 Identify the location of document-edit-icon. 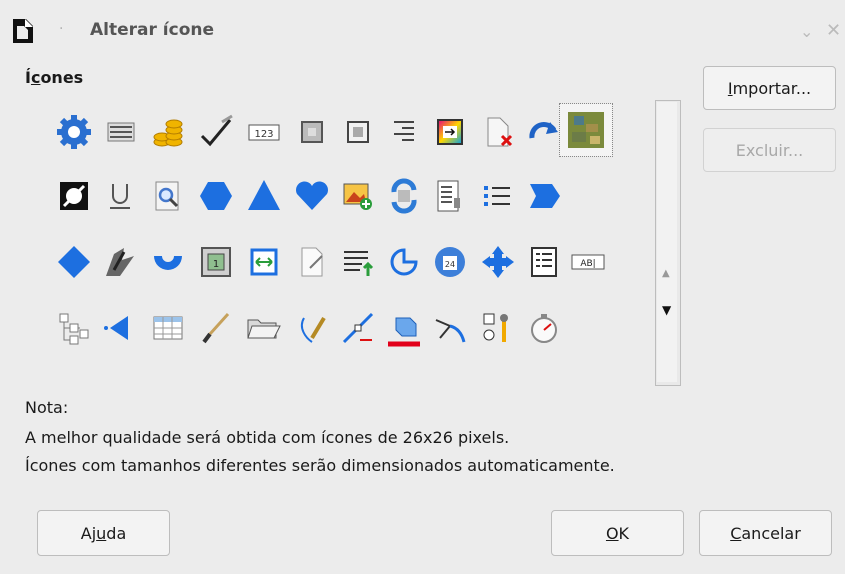
(312, 262).